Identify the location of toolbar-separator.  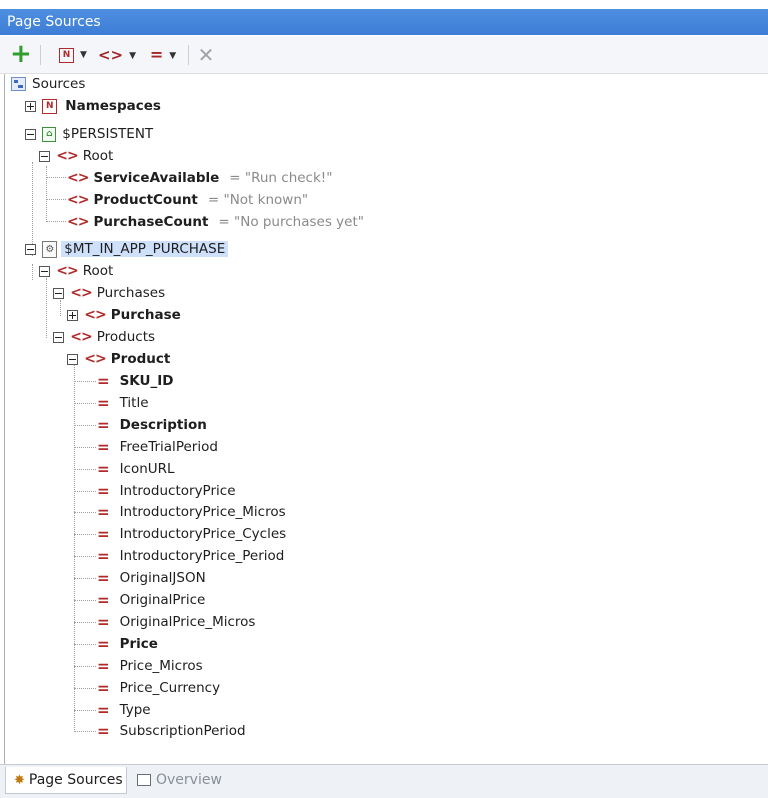
(188, 55).